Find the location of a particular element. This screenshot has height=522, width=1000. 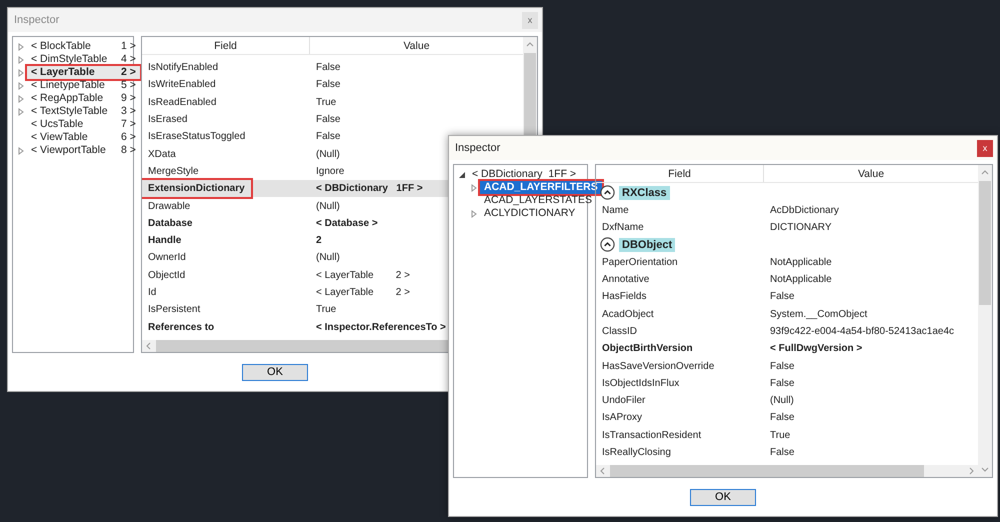

field-cell: IsNotifyEnabled is located at coordinates (183, 68).